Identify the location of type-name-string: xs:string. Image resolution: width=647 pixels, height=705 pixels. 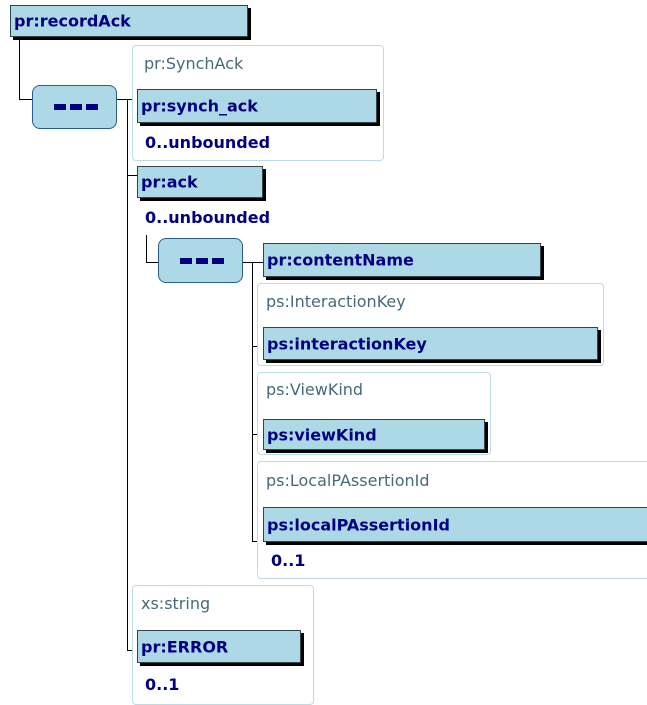
(176, 603).